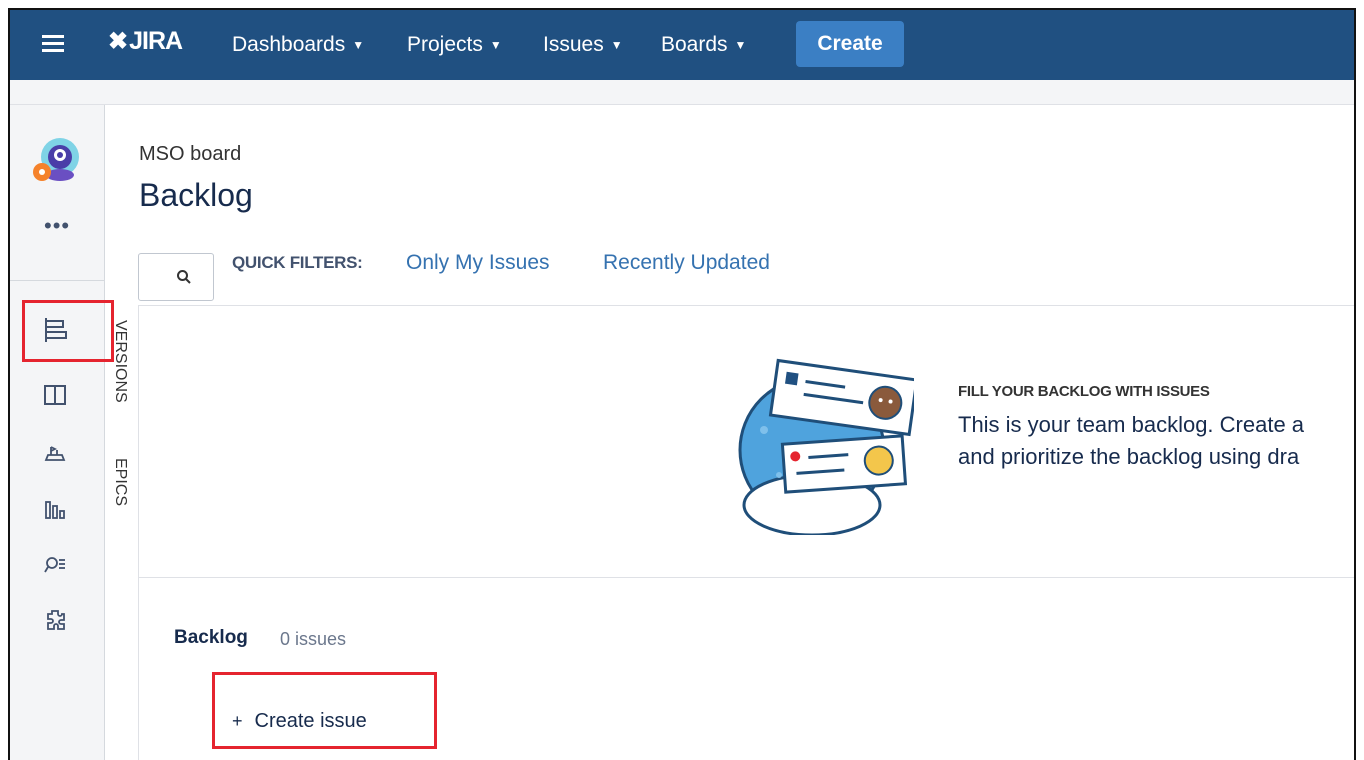  Describe the element at coordinates (211, 637) in the screenshot. I see `backlog-section-title: Backlog` at that location.